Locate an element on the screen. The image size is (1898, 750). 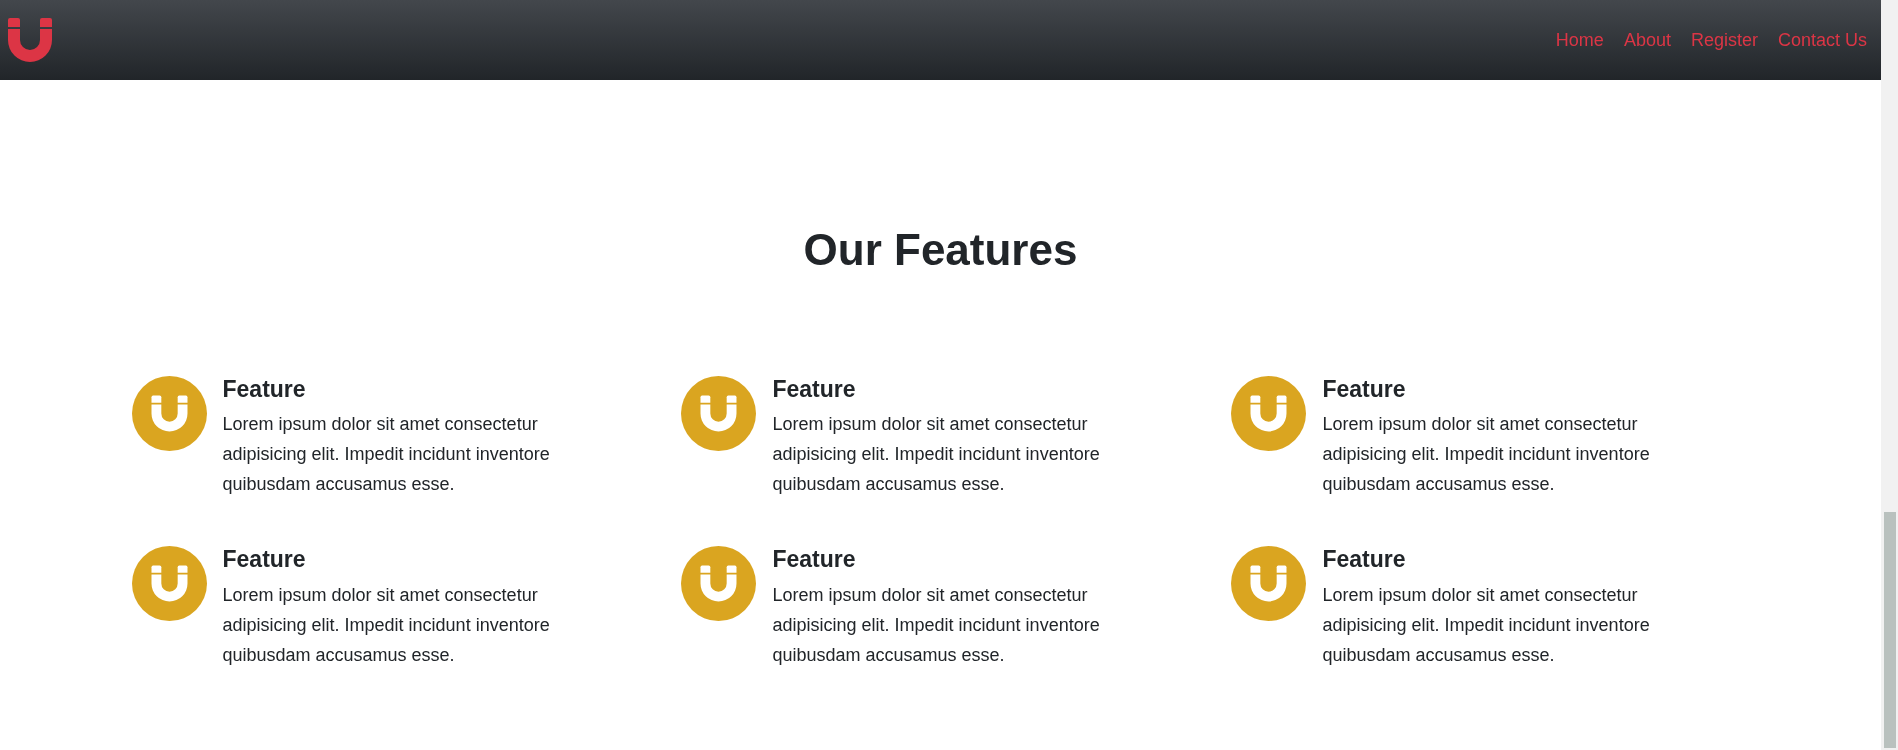
nav-link: Register is located at coordinates (1724, 40).